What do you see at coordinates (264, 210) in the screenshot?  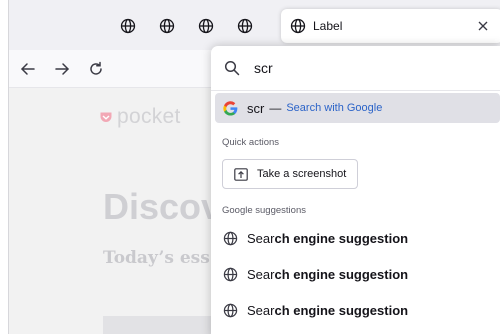 I see `google-suggestions-label: Google suggestions` at bounding box center [264, 210].